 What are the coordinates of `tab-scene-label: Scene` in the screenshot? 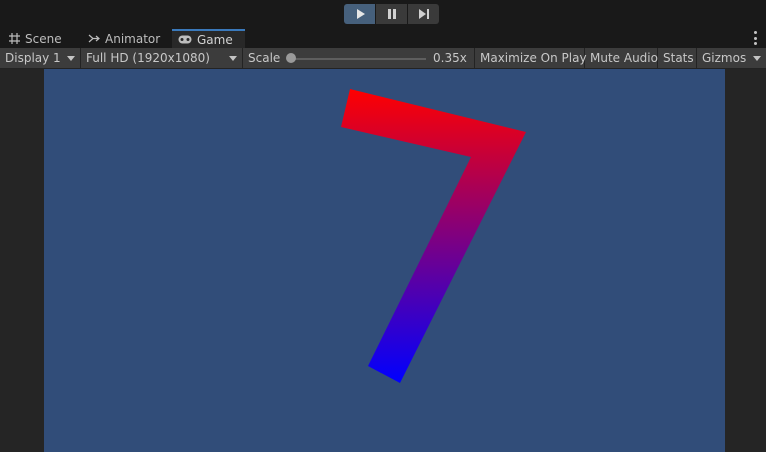 It's located at (43, 38).